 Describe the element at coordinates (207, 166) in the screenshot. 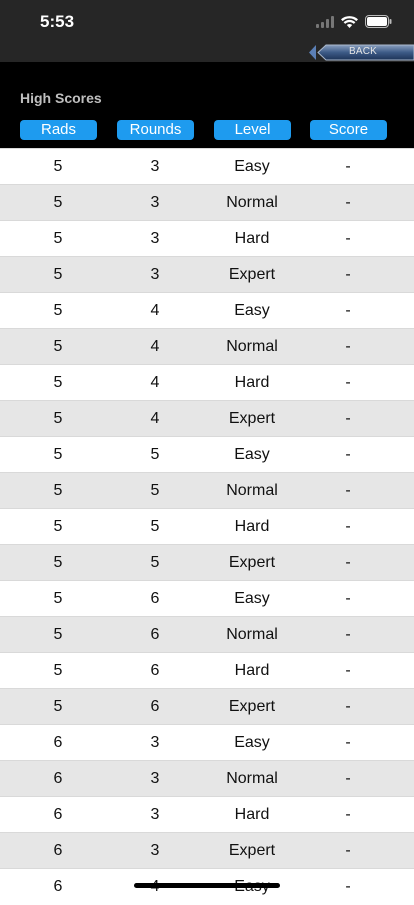

I see `table-row: 5 3 Easy -` at that location.